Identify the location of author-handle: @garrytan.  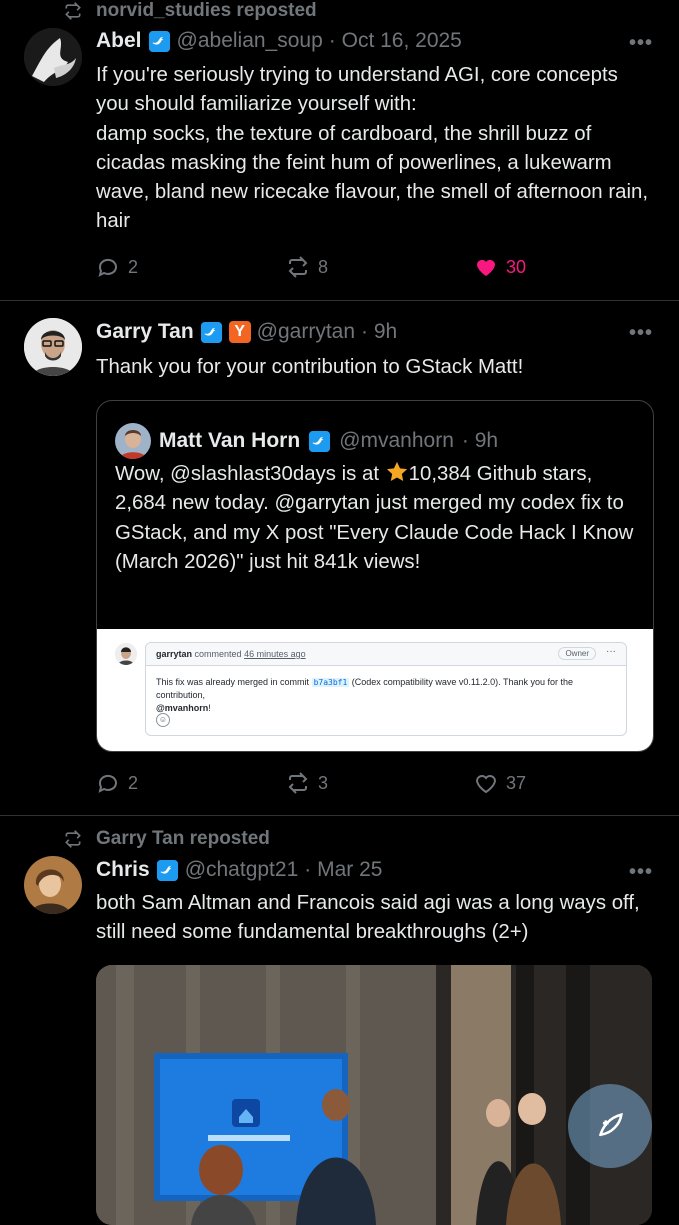
(306, 332).